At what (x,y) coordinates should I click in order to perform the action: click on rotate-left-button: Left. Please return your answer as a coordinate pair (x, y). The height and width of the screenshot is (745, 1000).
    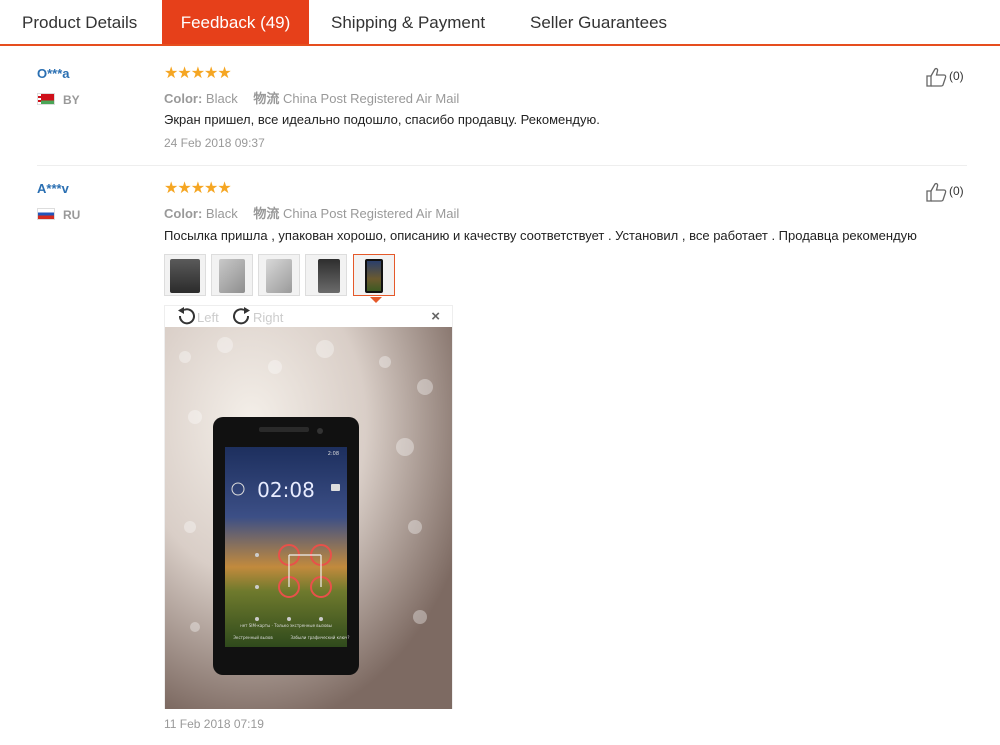
    Looking at the image, I should click on (197, 317).